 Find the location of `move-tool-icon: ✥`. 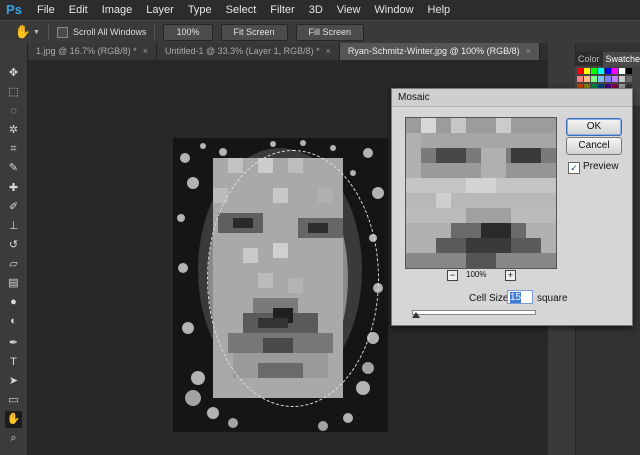

move-tool-icon: ✥ is located at coordinates (13, 73).